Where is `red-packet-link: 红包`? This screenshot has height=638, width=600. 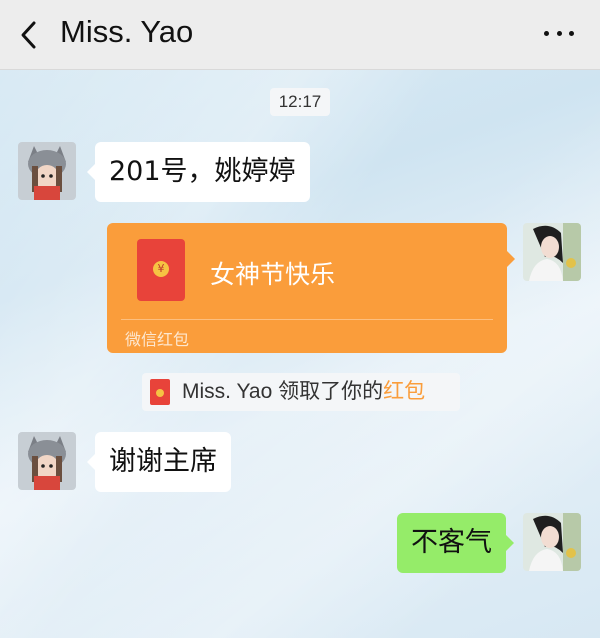
red-packet-link: 红包 is located at coordinates (404, 391).